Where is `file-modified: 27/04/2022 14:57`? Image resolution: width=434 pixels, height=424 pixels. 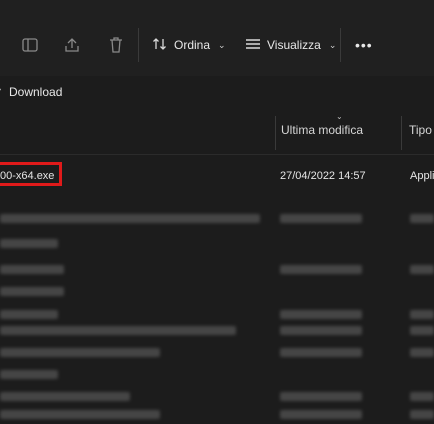
file-modified: 27/04/2022 14:57 is located at coordinates (323, 176).